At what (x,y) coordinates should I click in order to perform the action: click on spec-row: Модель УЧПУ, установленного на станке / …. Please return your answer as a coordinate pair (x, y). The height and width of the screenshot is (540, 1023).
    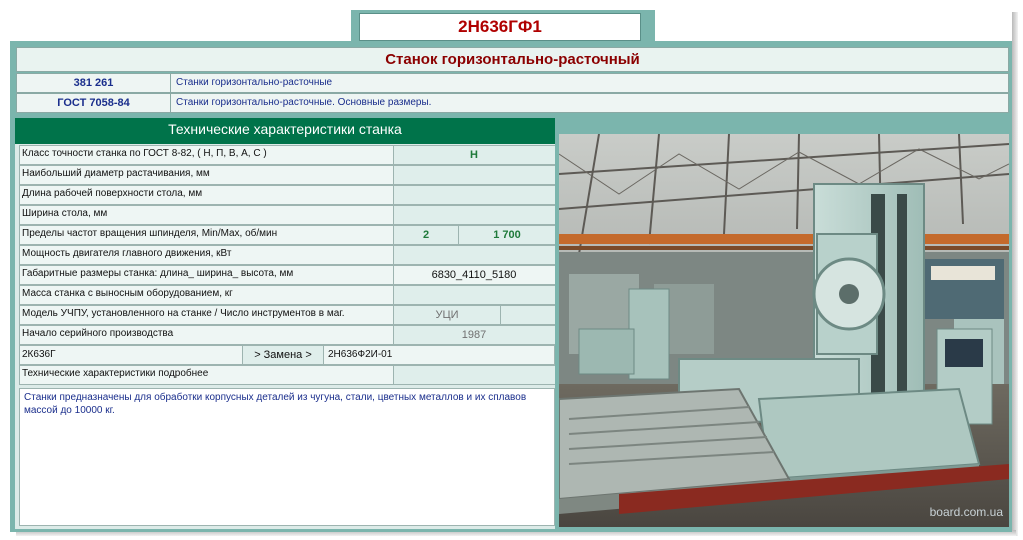
    Looking at the image, I should click on (287, 315).